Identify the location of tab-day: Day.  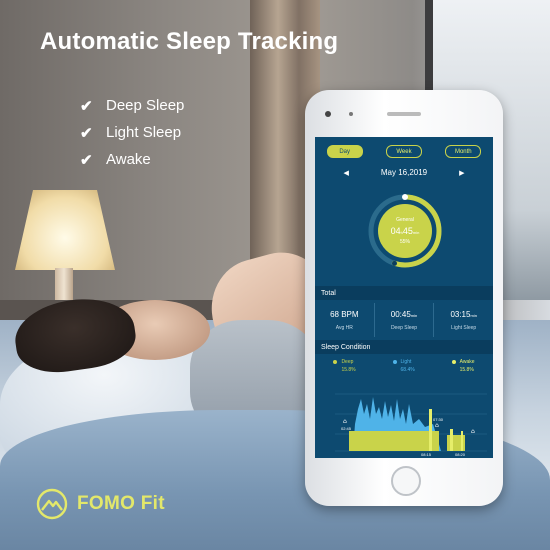
(344, 151).